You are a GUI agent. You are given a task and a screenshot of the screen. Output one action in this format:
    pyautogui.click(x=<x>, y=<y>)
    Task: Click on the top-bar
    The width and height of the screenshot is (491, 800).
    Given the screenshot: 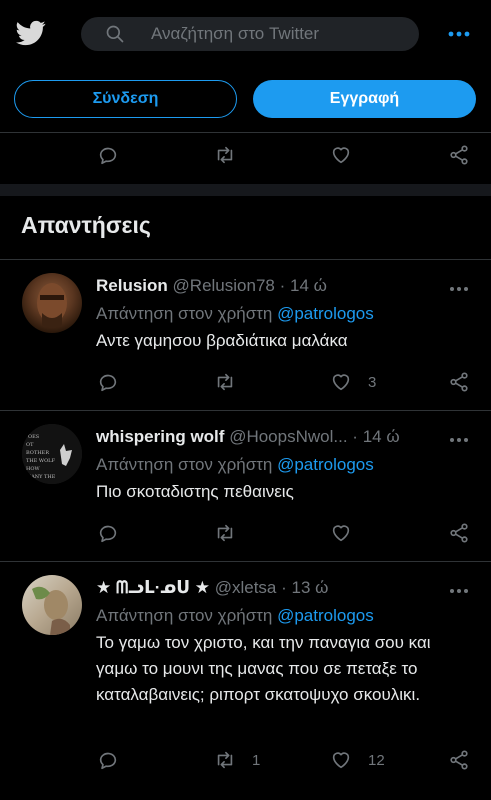 What is the action you would take?
    pyautogui.click(x=245, y=34)
    